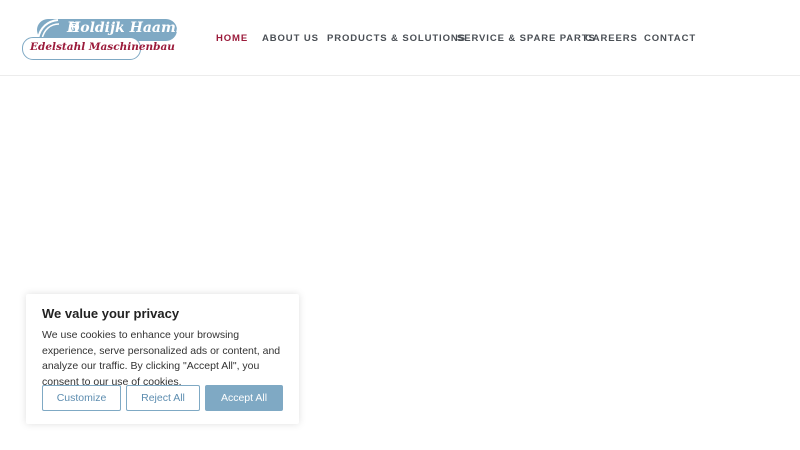  Describe the element at coordinates (244, 398) in the screenshot. I see `accept-all-button: Accept All` at that location.